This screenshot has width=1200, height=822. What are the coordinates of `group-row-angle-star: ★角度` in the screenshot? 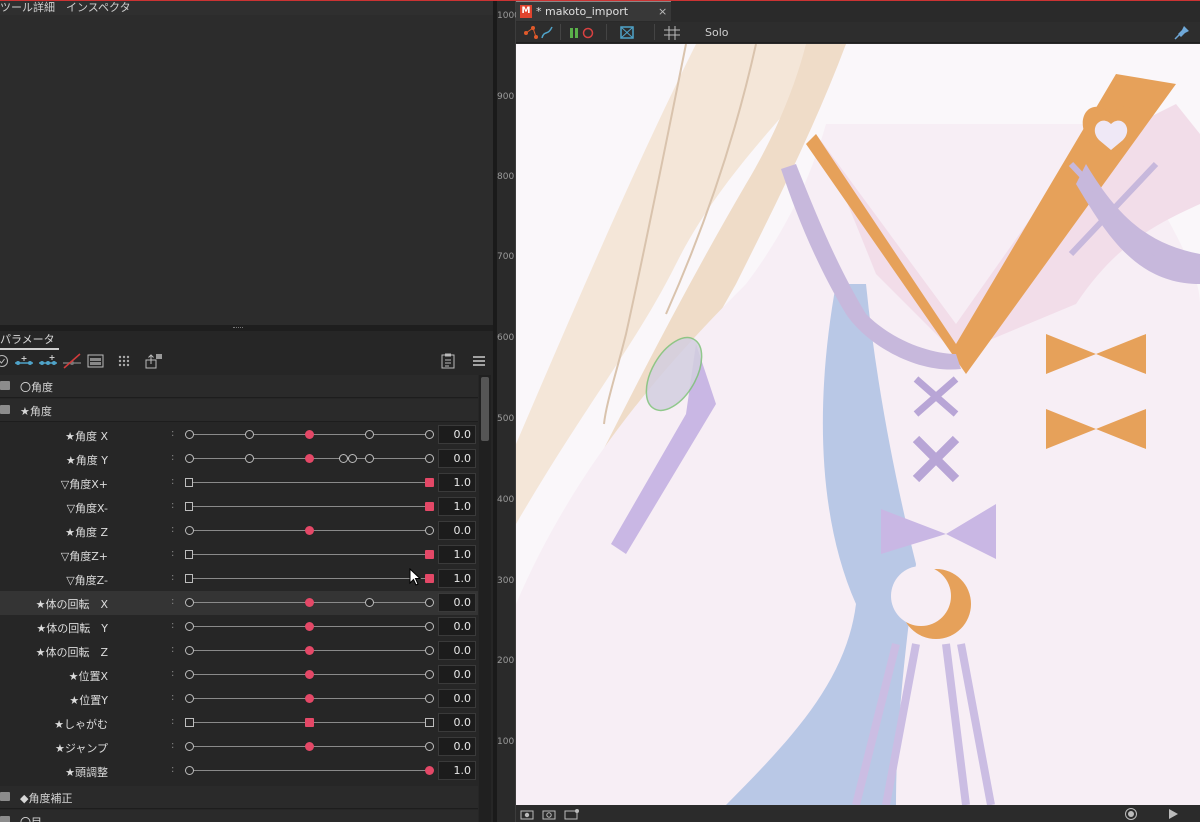 It's located at (239, 410).